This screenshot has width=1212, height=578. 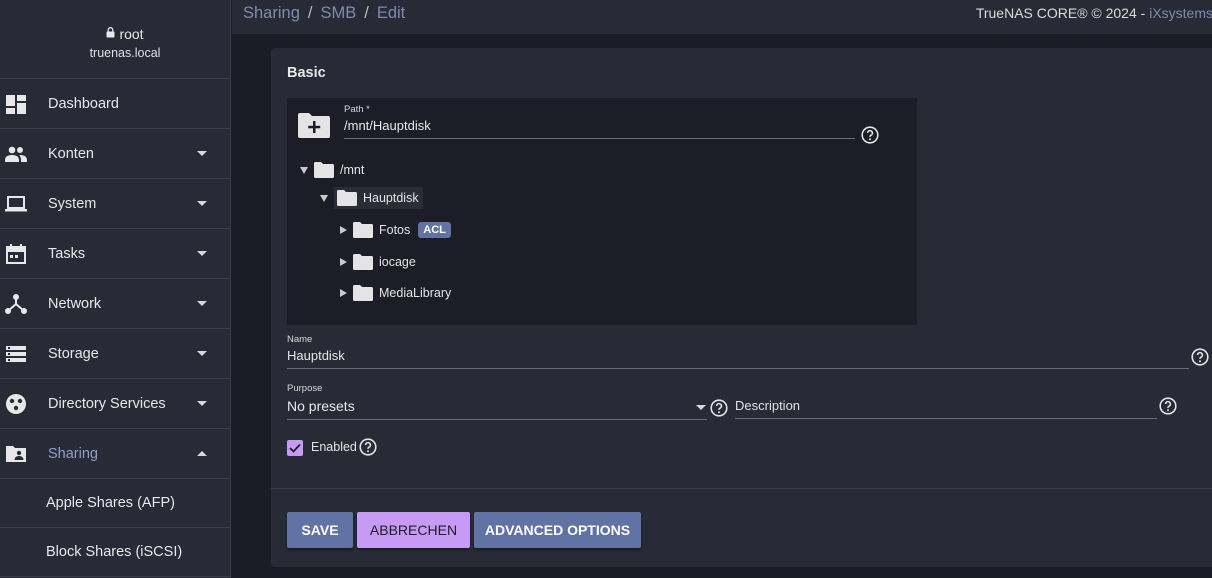 I want to click on section-title: Basic, so click(x=306, y=73).